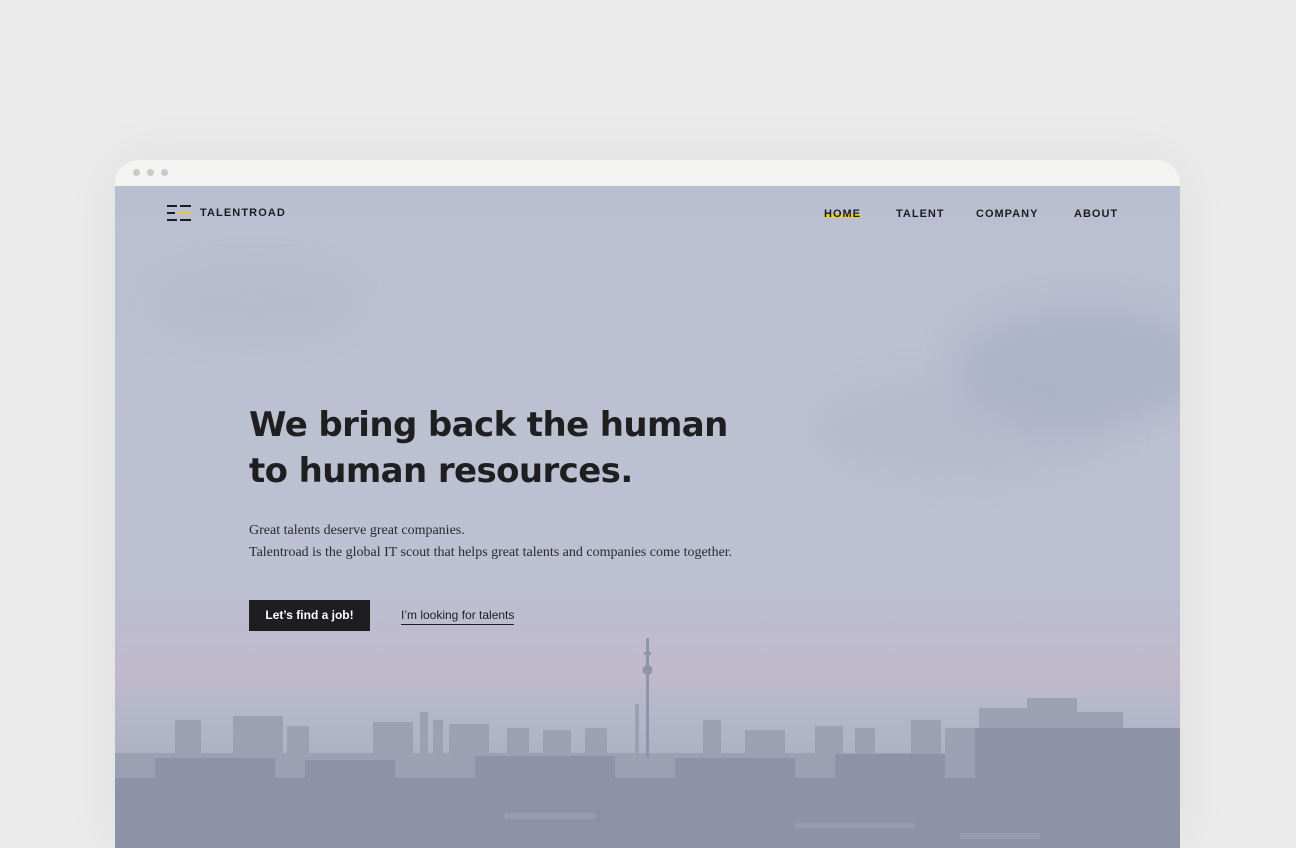  Describe the element at coordinates (458, 616) in the screenshot. I see `looking-for-talents-link: I’m looking for talents` at that location.